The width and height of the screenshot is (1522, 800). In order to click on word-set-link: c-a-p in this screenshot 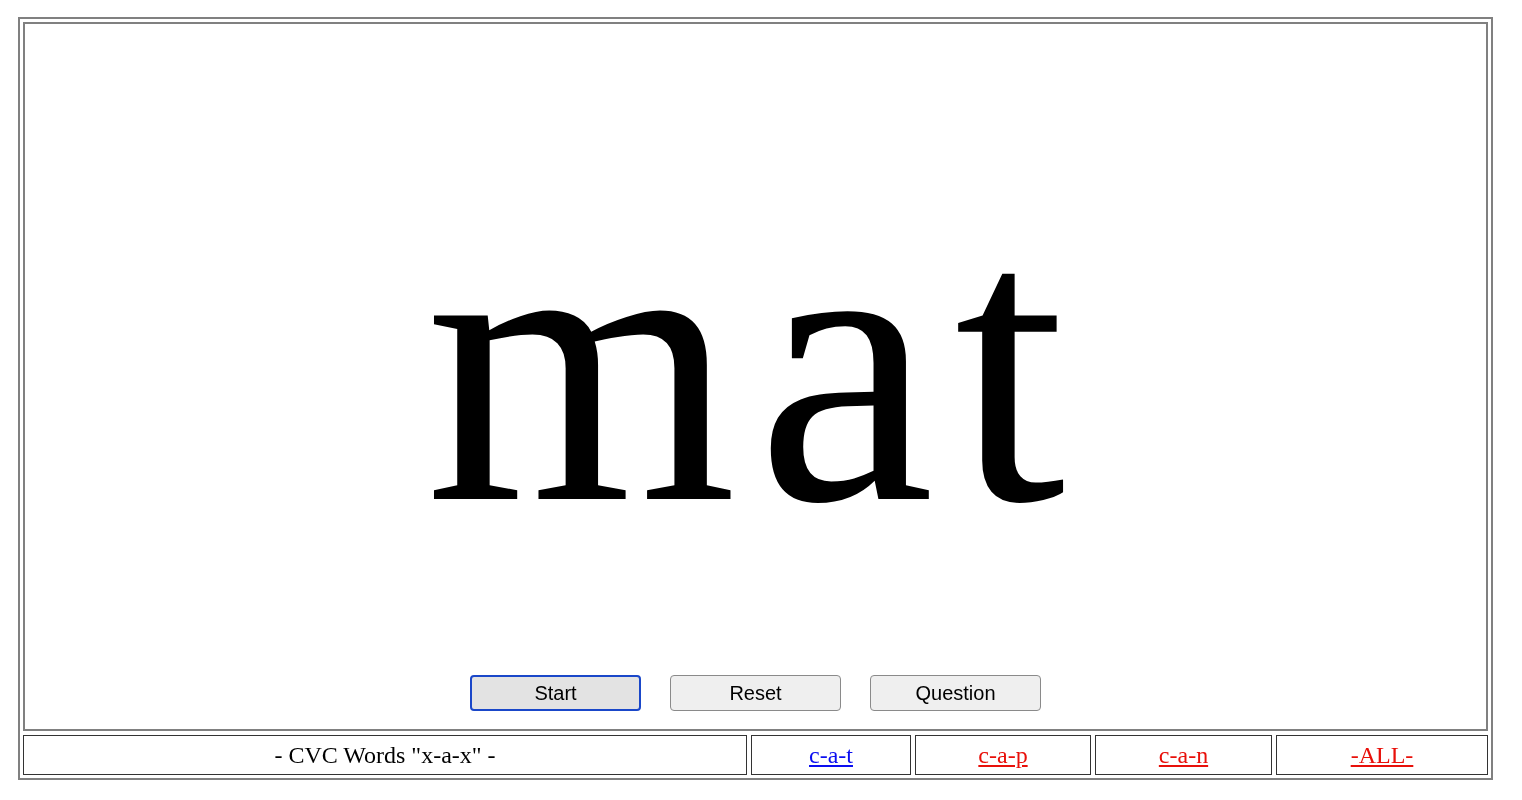, I will do `click(1003, 755)`.